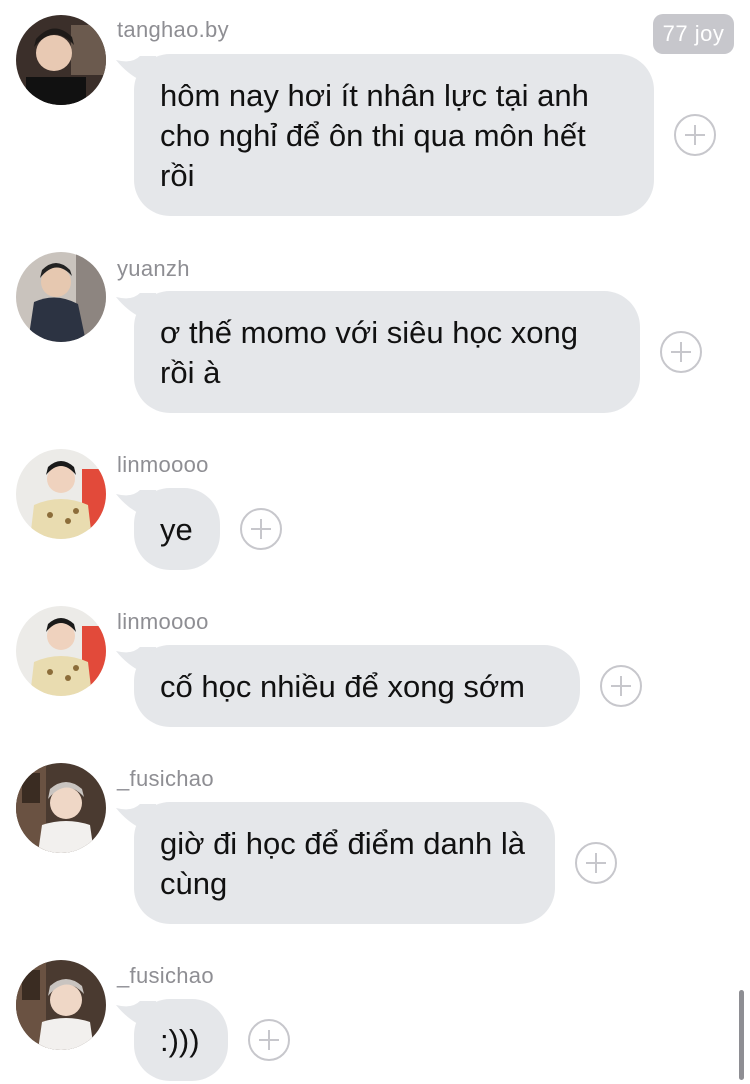  What do you see at coordinates (693, 34) in the screenshot?
I see `joy-count-badge: 77 joy` at bounding box center [693, 34].